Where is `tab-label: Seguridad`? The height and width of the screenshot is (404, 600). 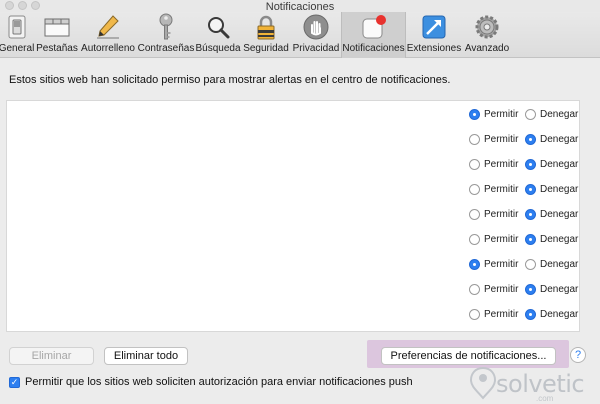 tab-label: Seguridad is located at coordinates (266, 48).